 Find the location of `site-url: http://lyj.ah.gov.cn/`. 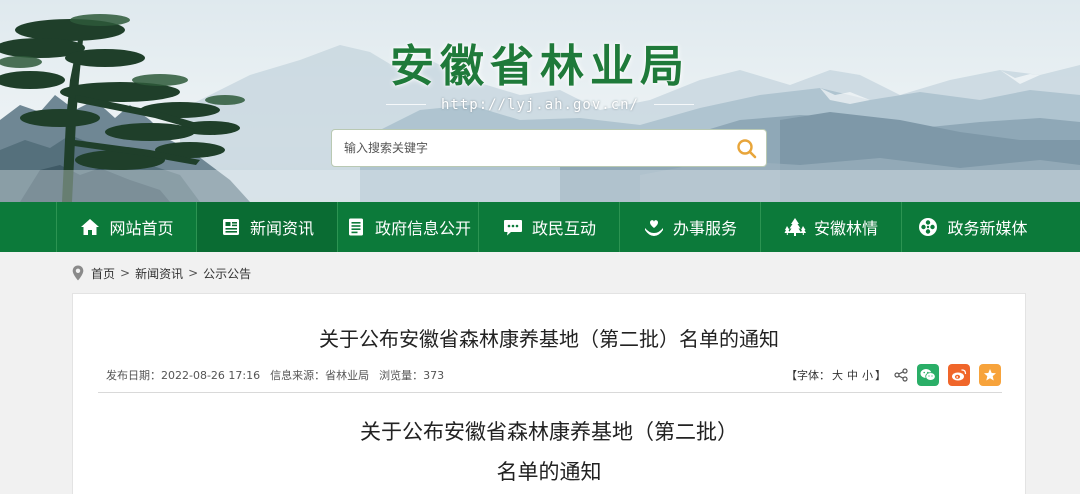

site-url: http://lyj.ah.gov.cn/ is located at coordinates (539, 105).